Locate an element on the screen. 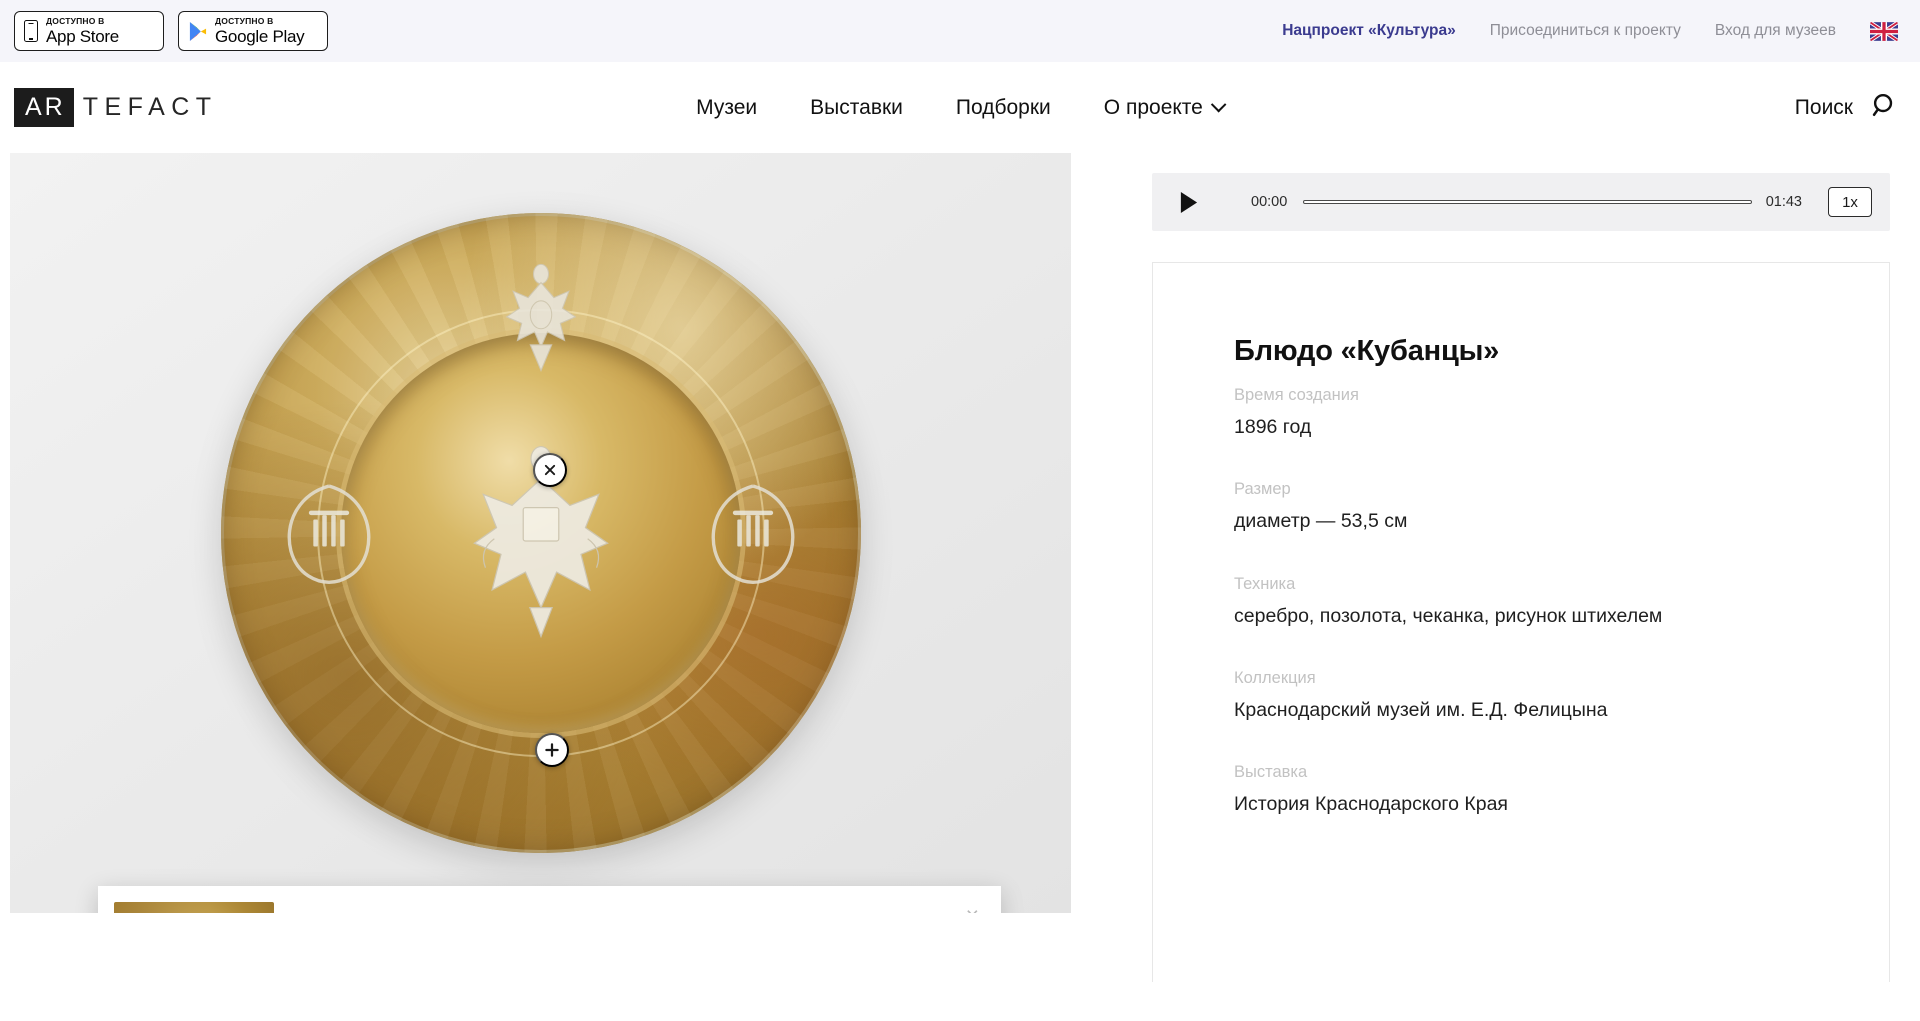 The width and height of the screenshot is (1920, 1021). nav-item-about: О проекте is located at coordinates (1165, 107).